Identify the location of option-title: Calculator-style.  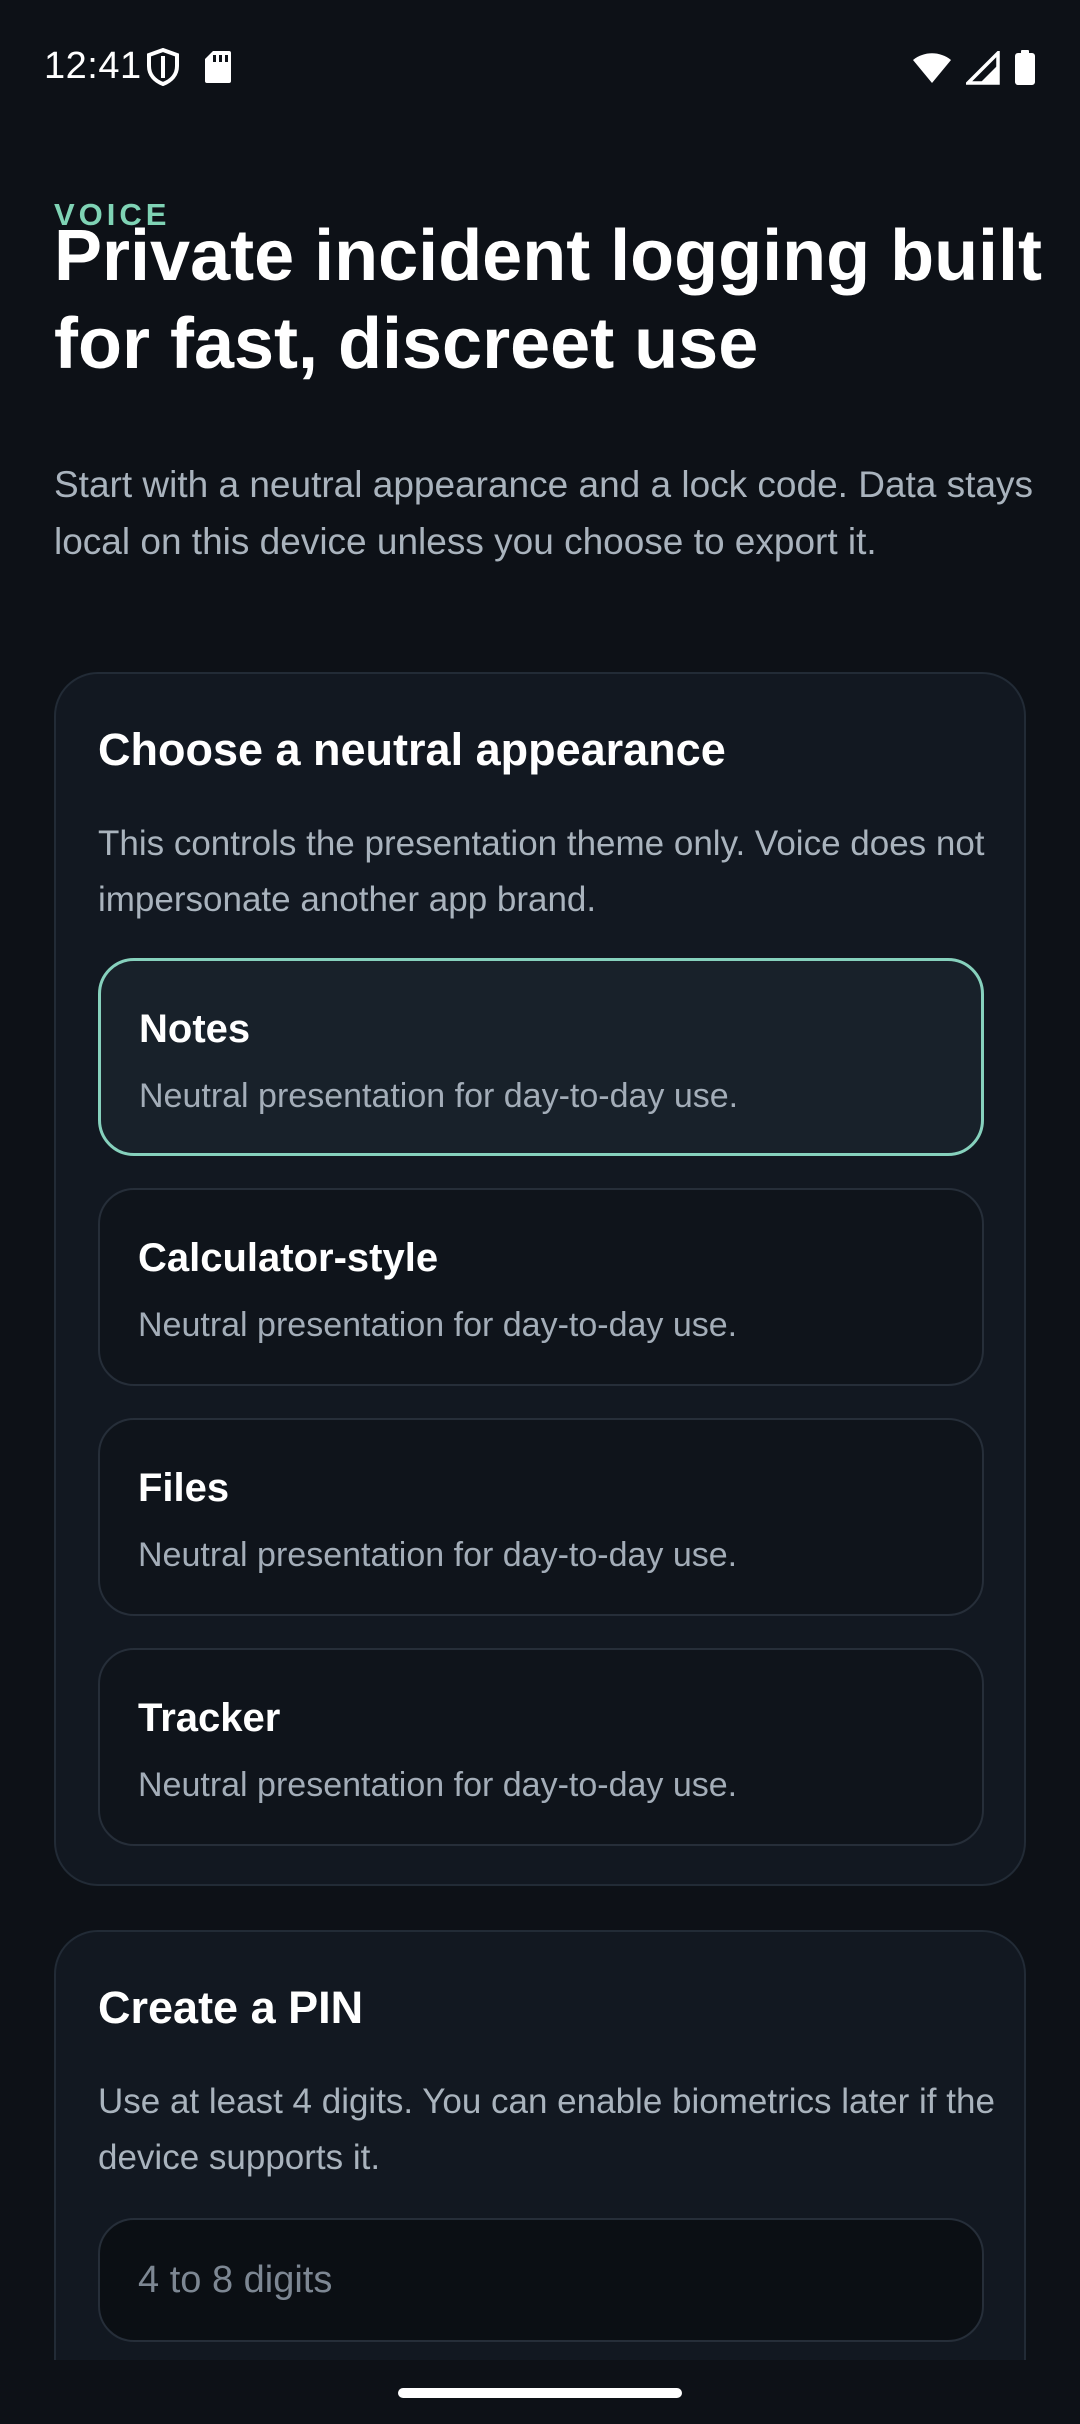
(288, 1258).